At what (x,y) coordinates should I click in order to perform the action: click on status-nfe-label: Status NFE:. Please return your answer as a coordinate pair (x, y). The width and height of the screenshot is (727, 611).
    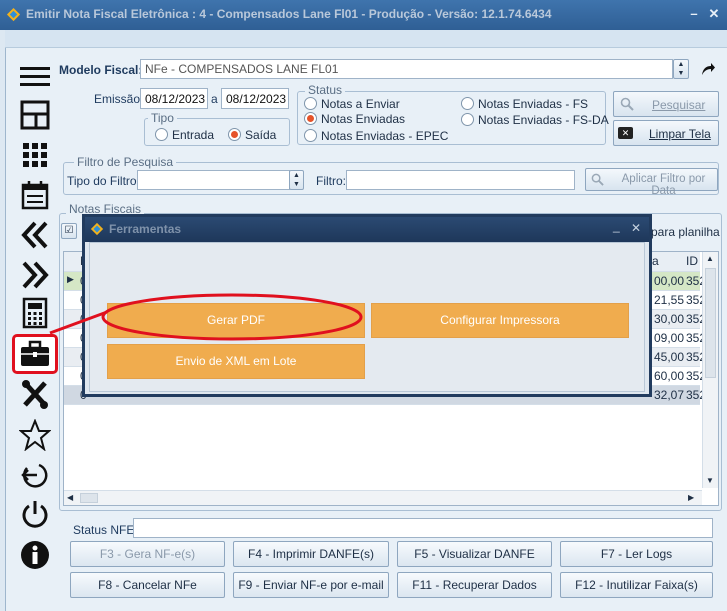
    Looking at the image, I should click on (105, 530).